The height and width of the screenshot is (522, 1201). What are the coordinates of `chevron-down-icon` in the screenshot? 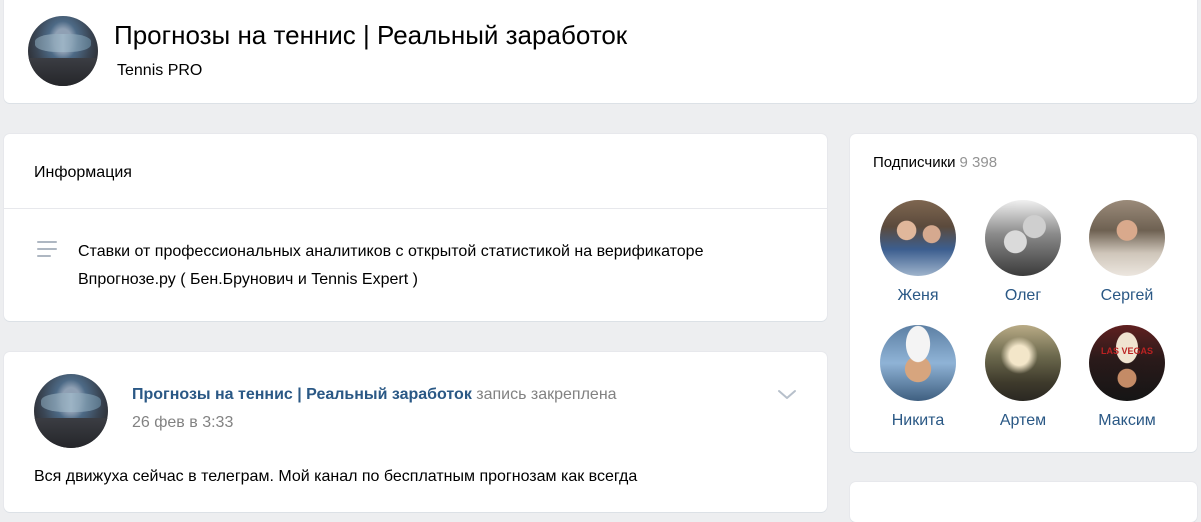 It's located at (787, 395).